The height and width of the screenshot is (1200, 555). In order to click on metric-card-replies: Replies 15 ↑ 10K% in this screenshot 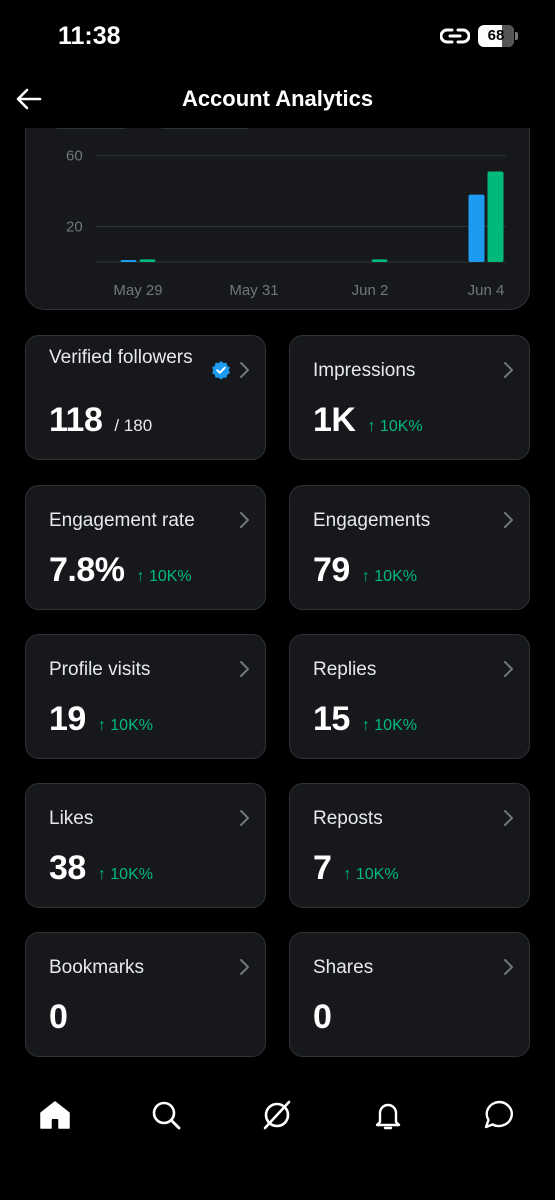, I will do `click(409, 696)`.